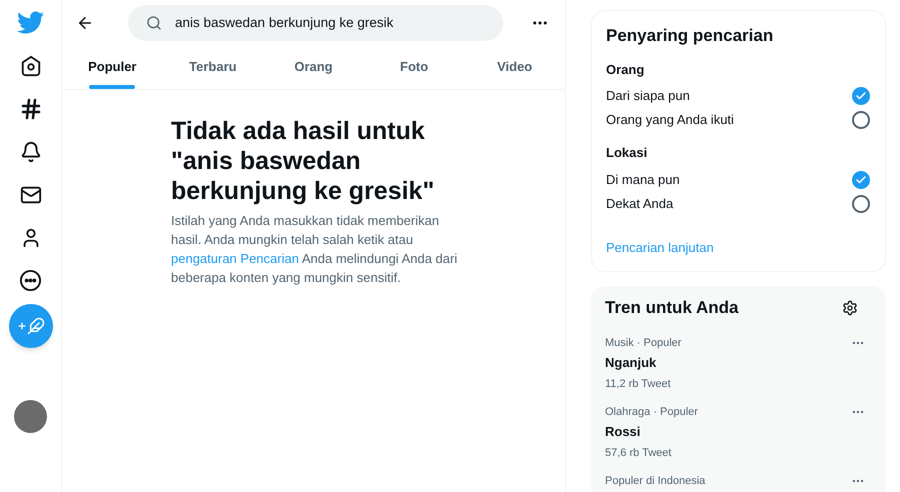 The image size is (900, 492). What do you see at coordinates (850, 308) in the screenshot?
I see `settings-icon` at bounding box center [850, 308].